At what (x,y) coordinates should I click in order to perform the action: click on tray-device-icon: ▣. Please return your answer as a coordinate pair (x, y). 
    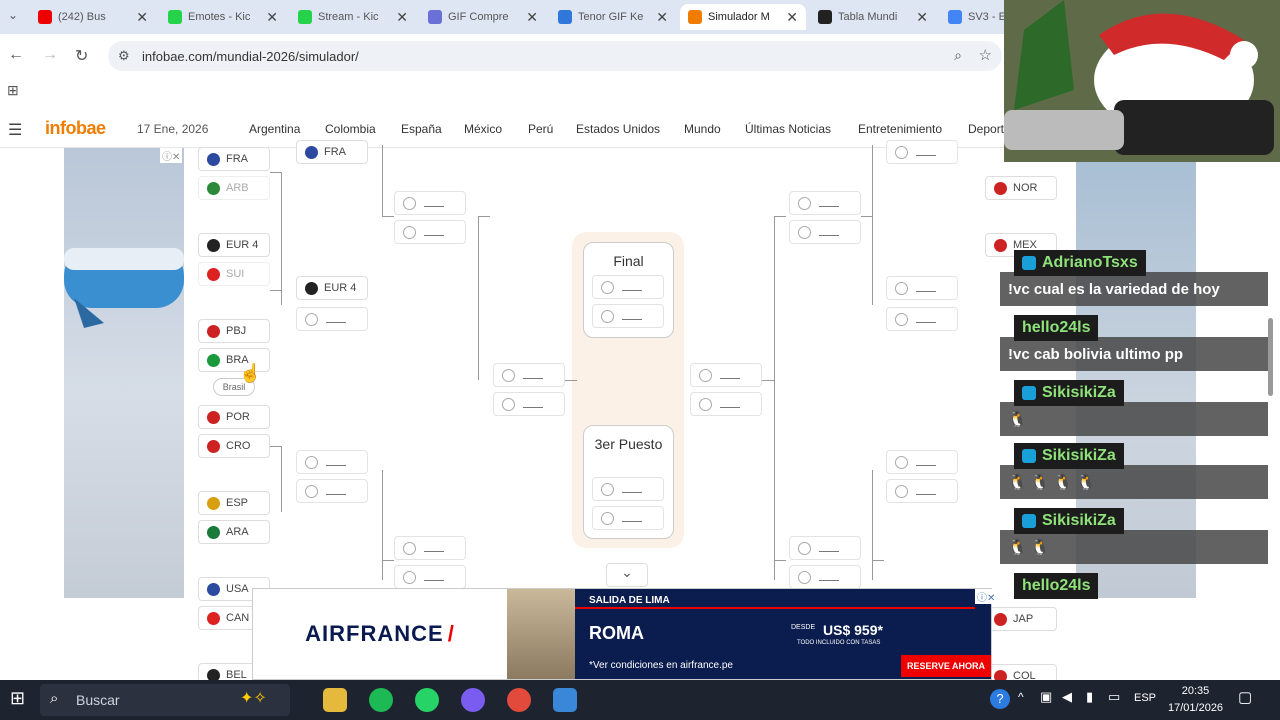
    Looking at the image, I should click on (1046, 697).